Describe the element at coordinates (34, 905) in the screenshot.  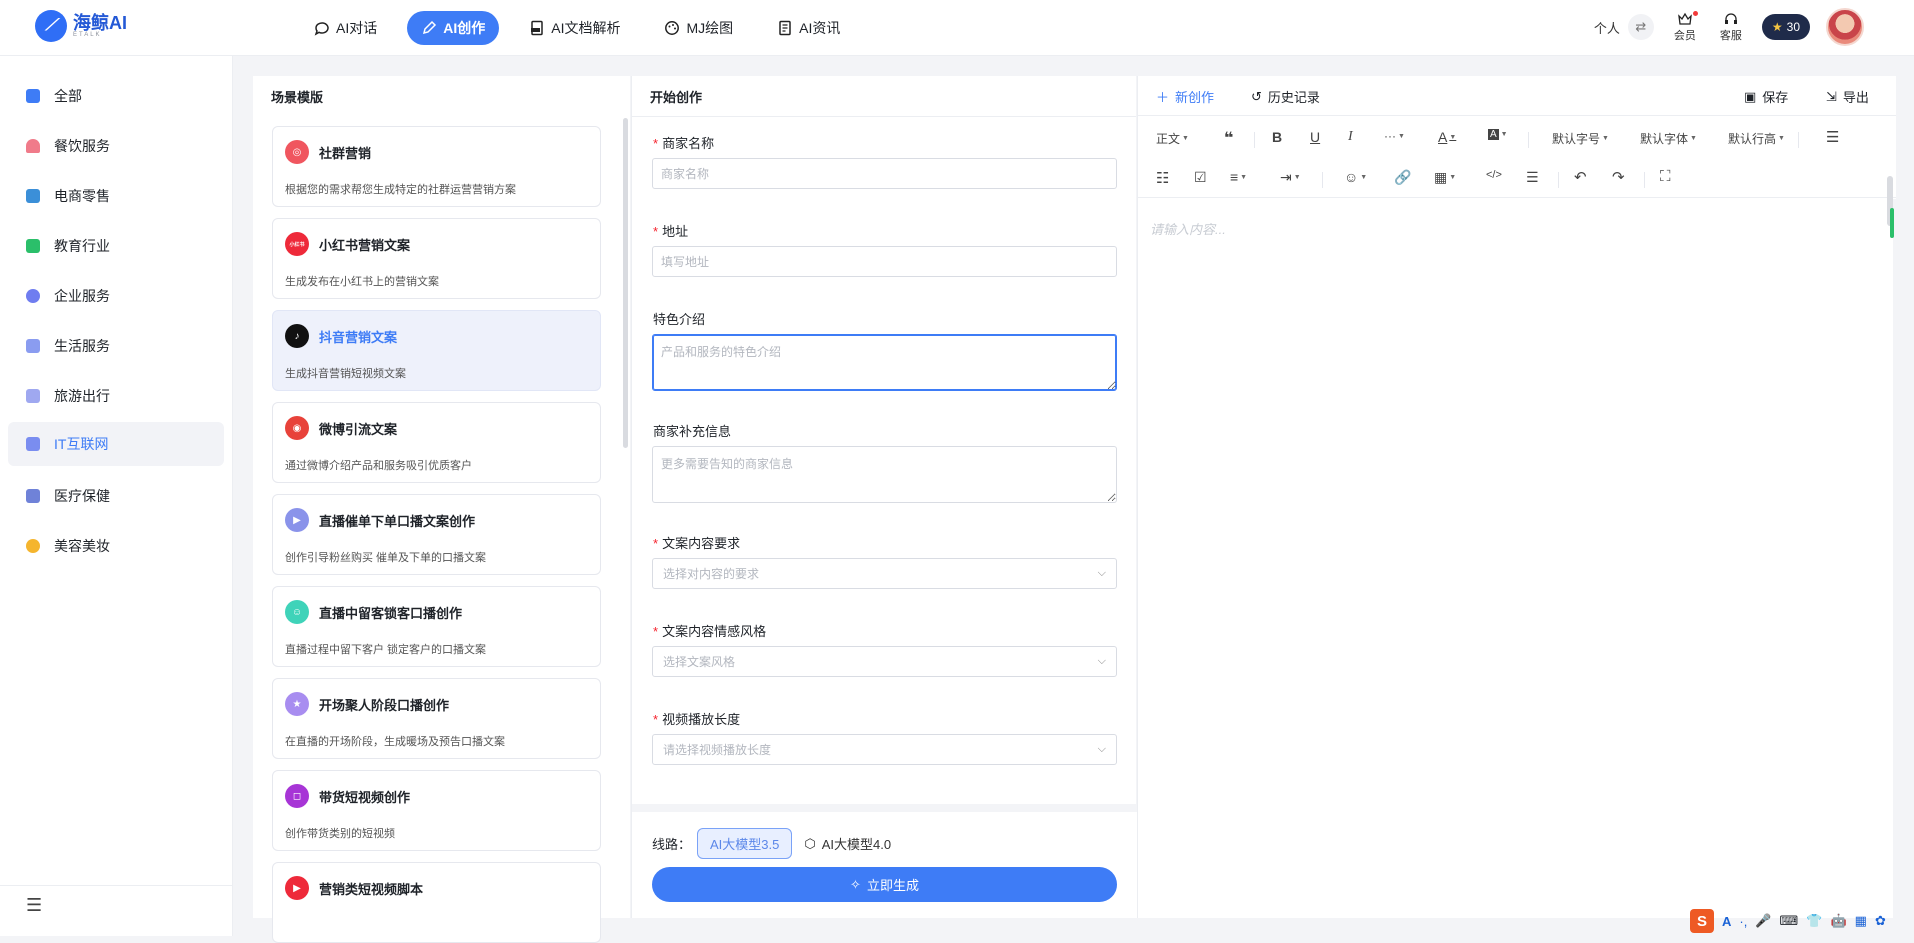
I see `menu-icon: ☰` at that location.